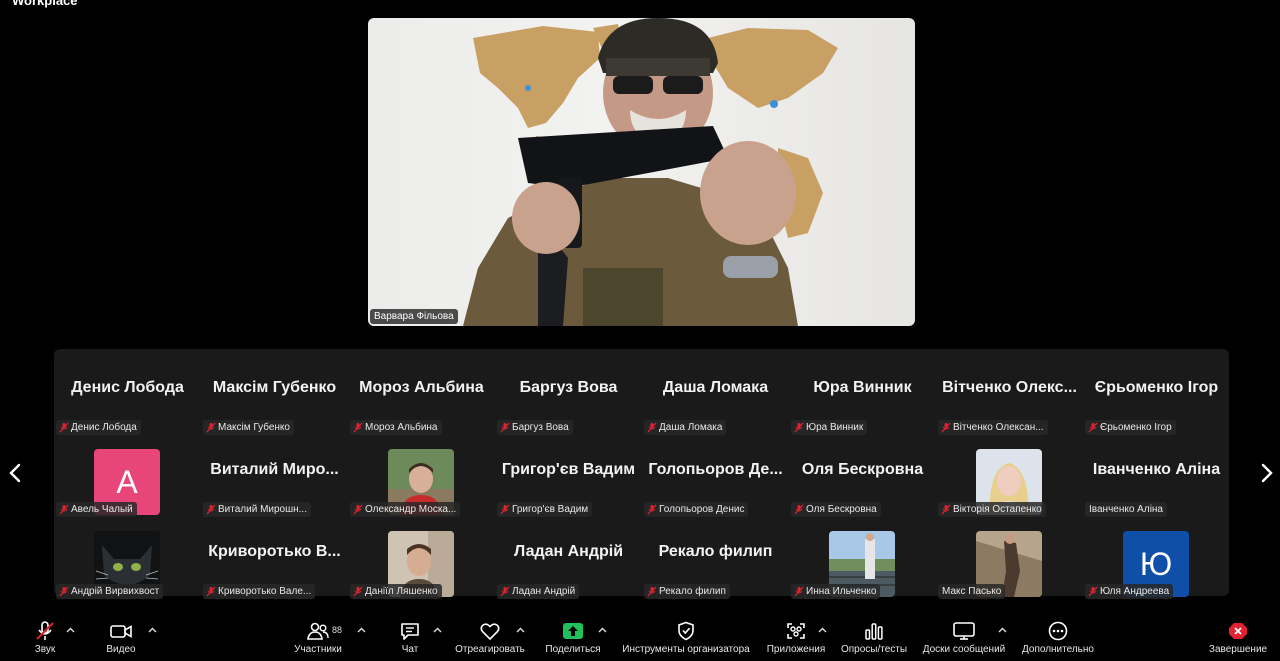  I want to click on participant-name-label: Мороз Альбина, so click(396, 427).